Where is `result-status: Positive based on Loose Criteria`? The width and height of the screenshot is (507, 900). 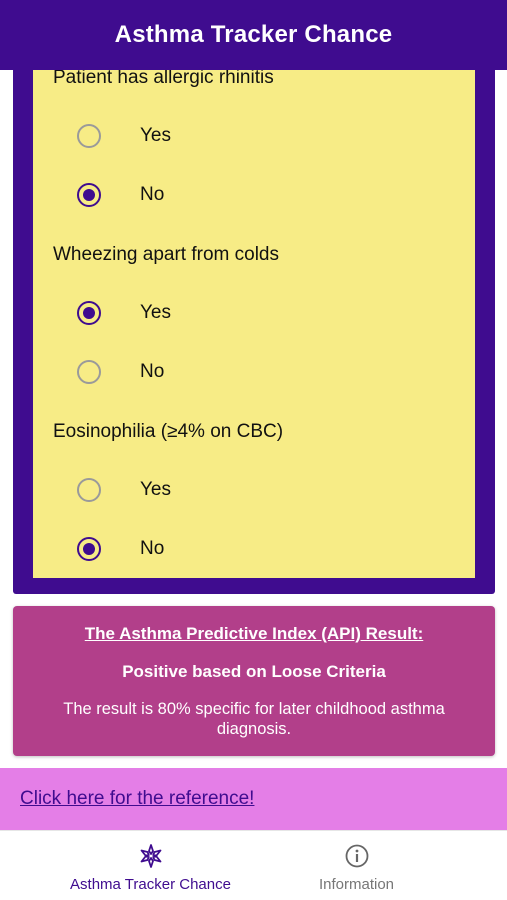
result-status: Positive based on Loose Criteria is located at coordinates (254, 671).